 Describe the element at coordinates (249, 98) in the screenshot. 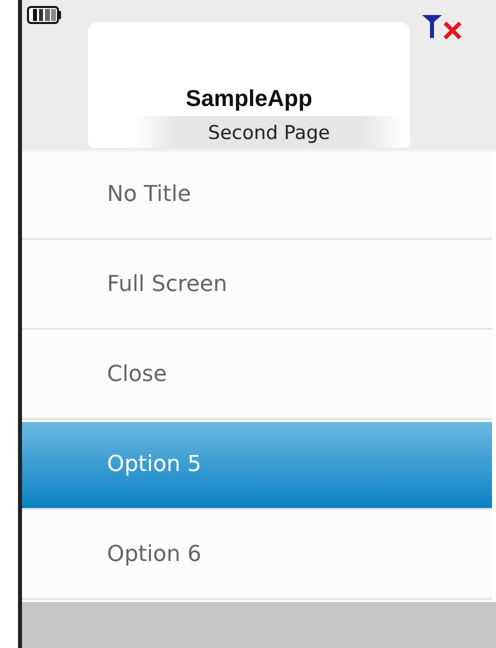

I see `app-title: SampleApp` at that location.